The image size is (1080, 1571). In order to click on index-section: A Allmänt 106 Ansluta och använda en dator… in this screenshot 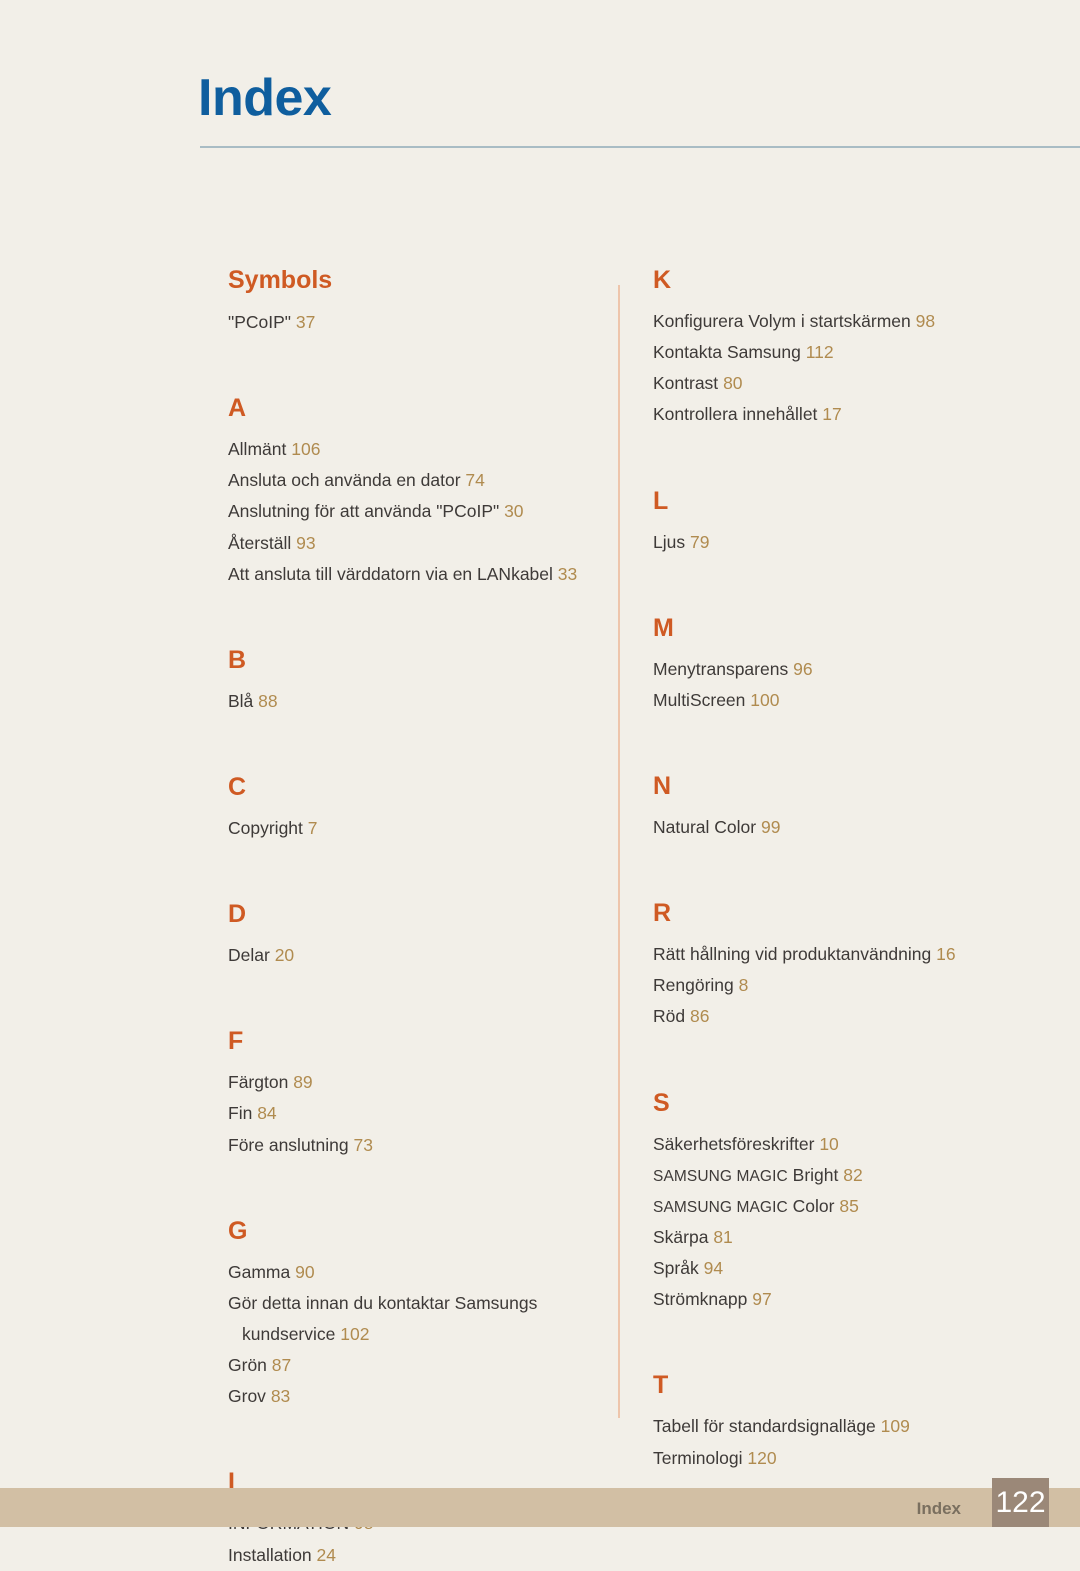, I will do `click(413, 493)`.